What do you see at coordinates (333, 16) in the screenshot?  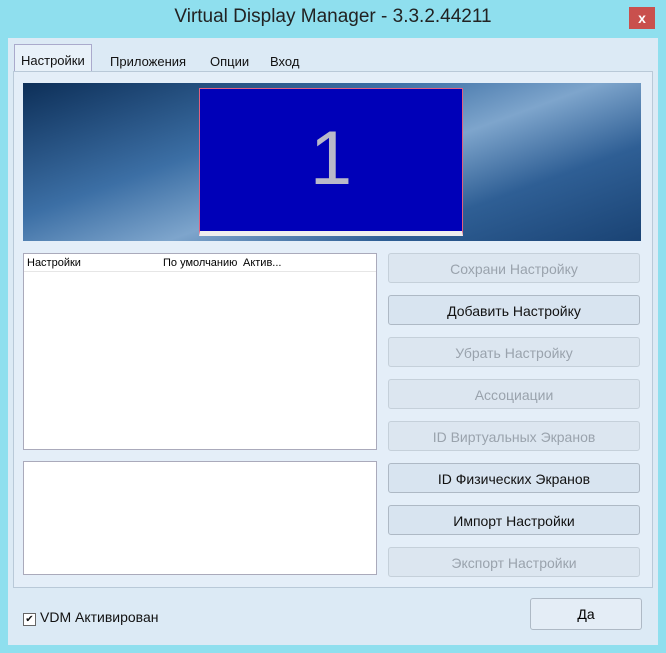 I see `window-title: Virtual Display Manager - 3.3.2.44211` at bounding box center [333, 16].